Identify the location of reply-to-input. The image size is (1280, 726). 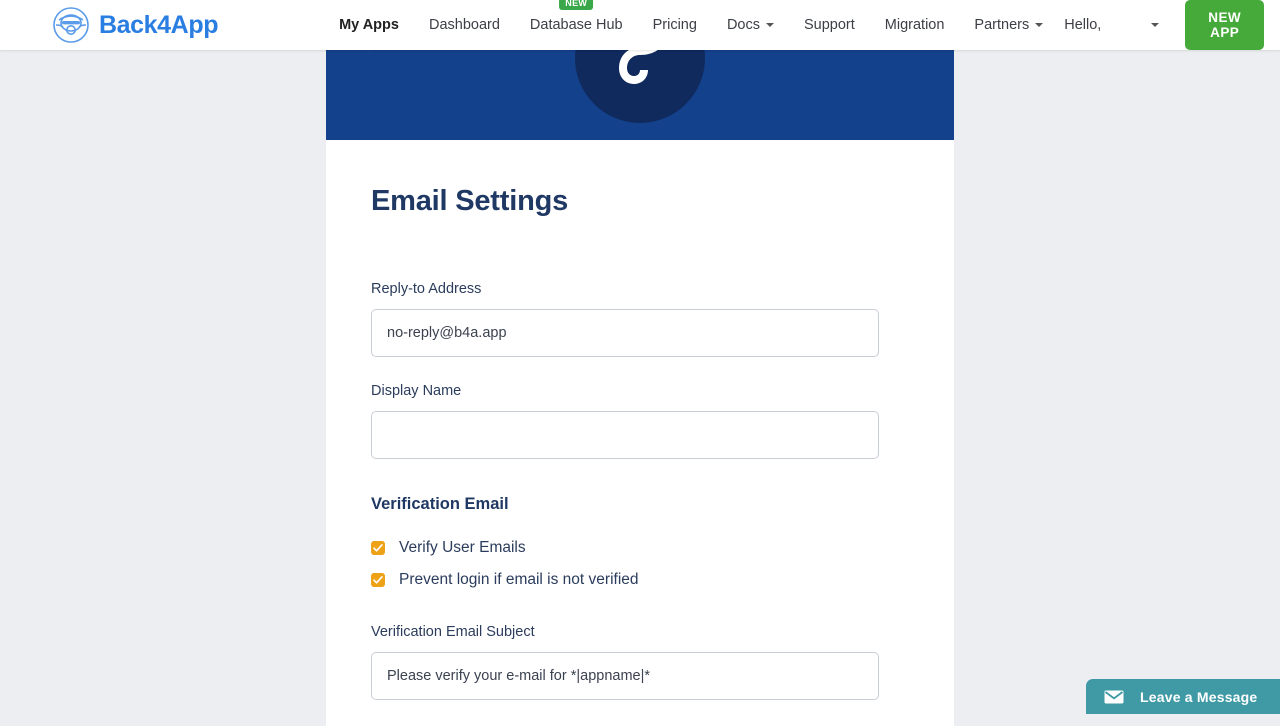
(625, 333).